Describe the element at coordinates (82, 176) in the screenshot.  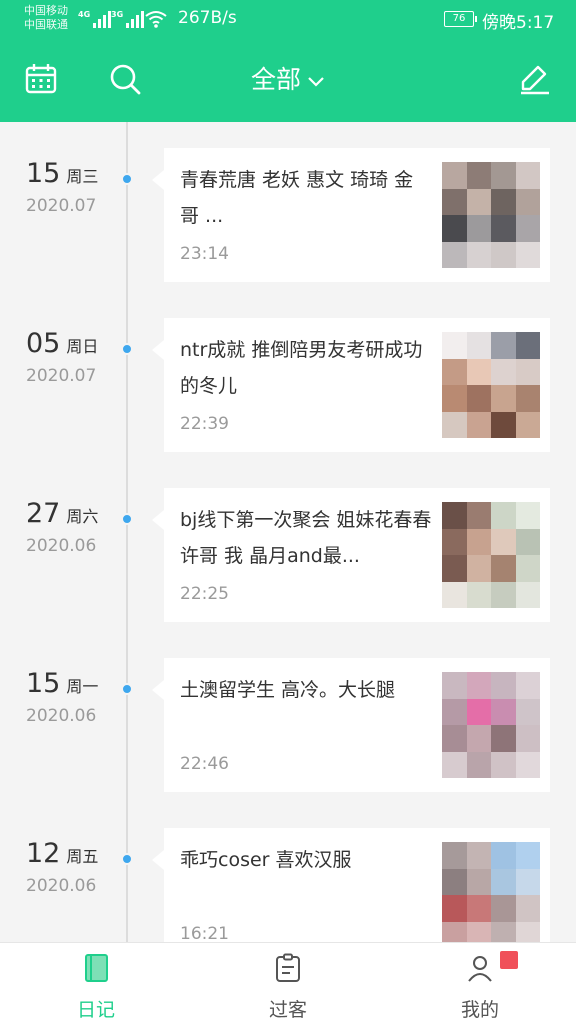
I see `entry-weekday: 周三` at that location.